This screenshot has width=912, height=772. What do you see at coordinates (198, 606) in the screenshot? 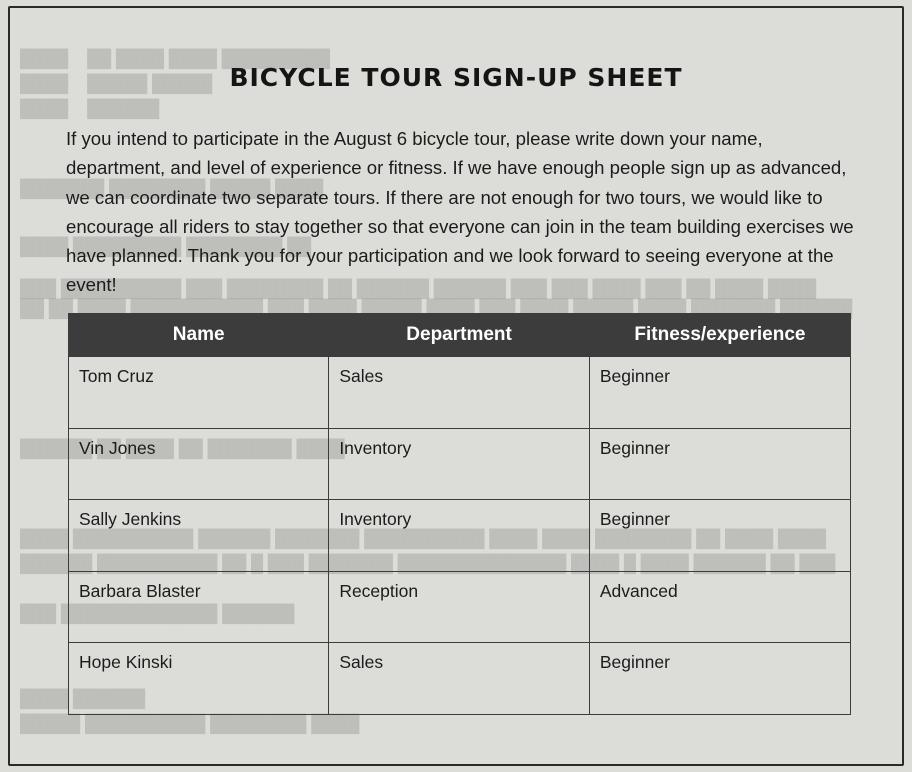
I see `cell-name: Barbara Blaster` at bounding box center [198, 606].